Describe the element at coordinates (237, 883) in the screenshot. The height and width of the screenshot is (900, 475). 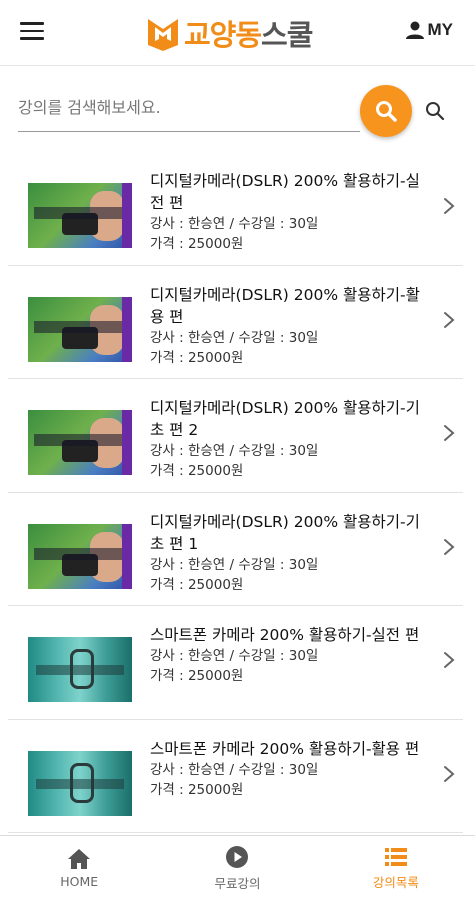
I see `nav-free-label: 무료강의` at that location.